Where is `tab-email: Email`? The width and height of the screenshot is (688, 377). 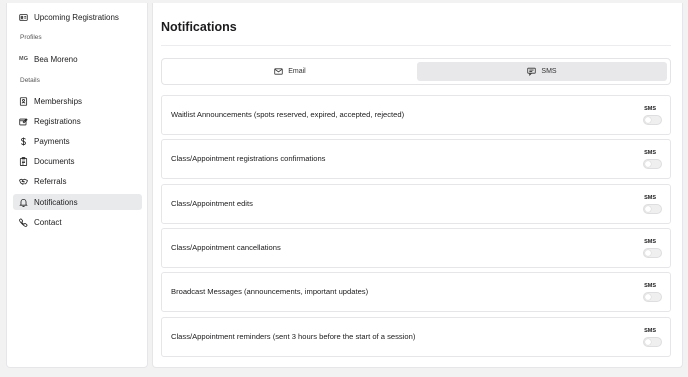 tab-email: Email is located at coordinates (290, 71).